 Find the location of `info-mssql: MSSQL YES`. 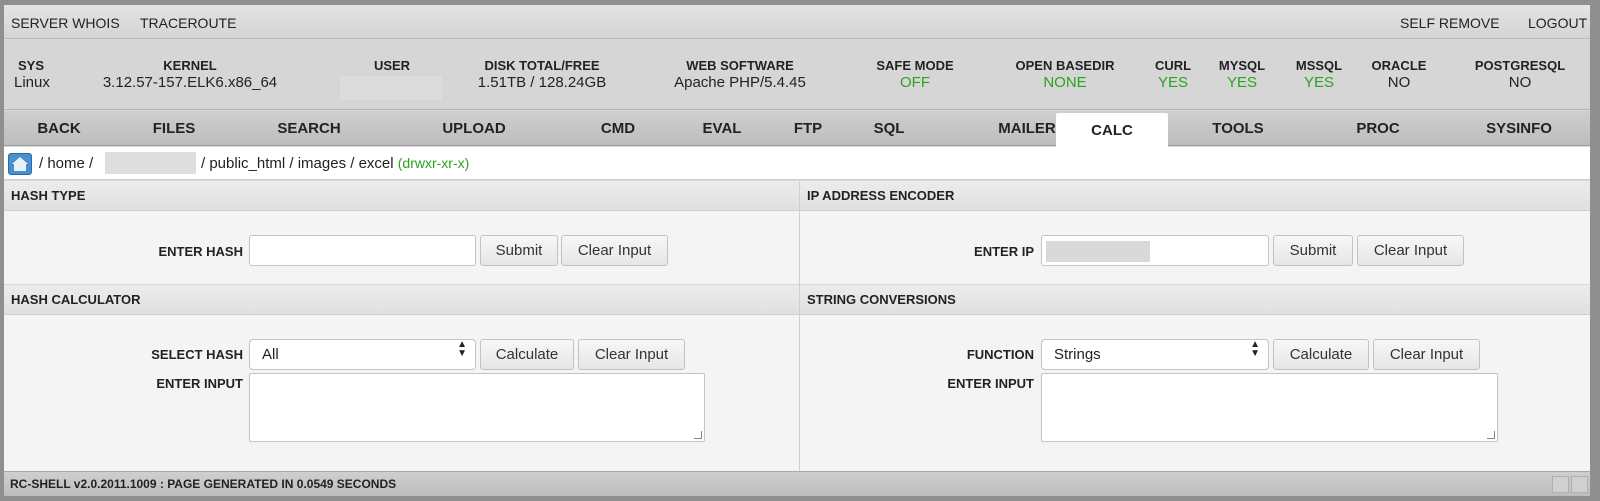

info-mssql: MSSQL YES is located at coordinates (1319, 74).